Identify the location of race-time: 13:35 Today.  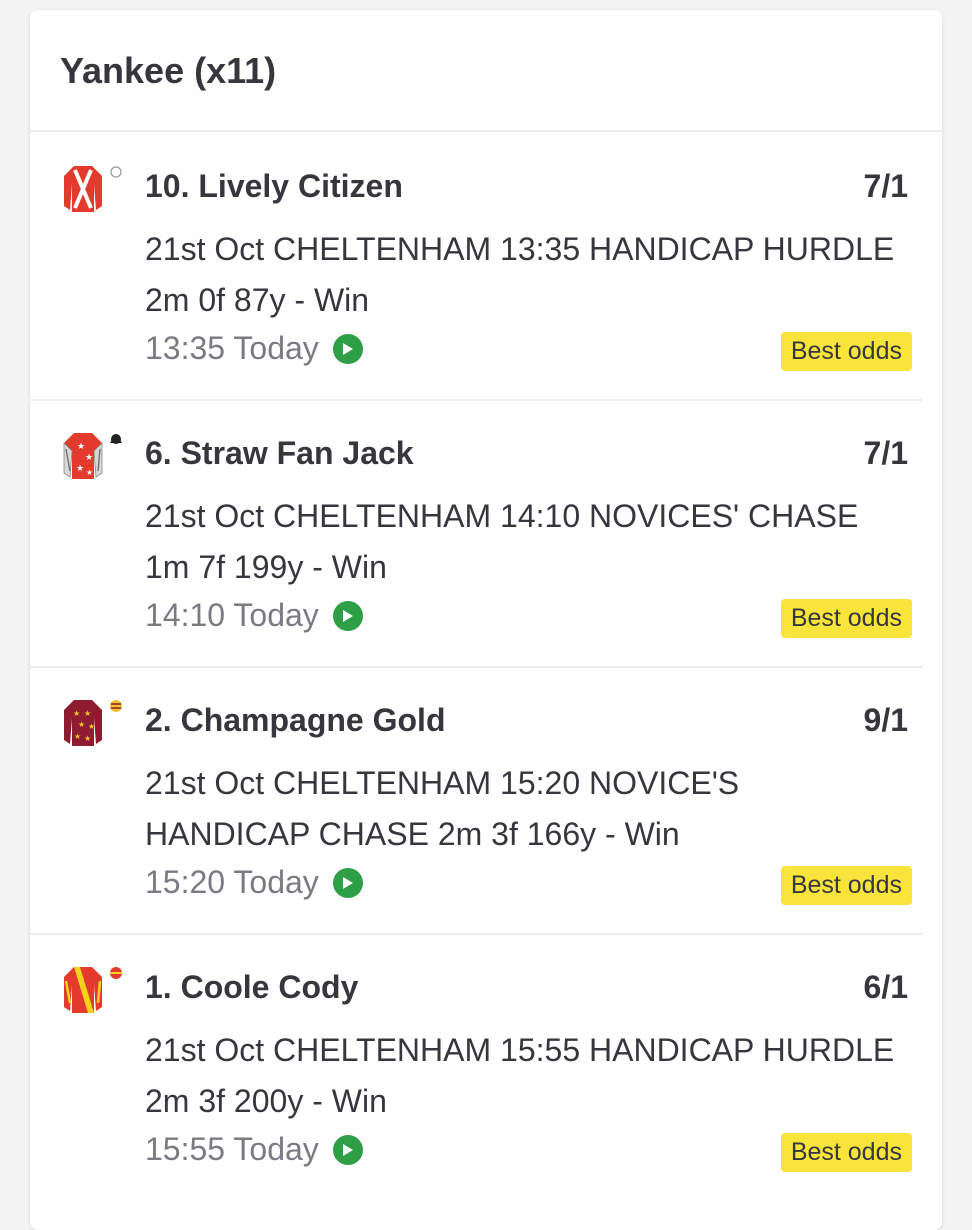
(254, 348).